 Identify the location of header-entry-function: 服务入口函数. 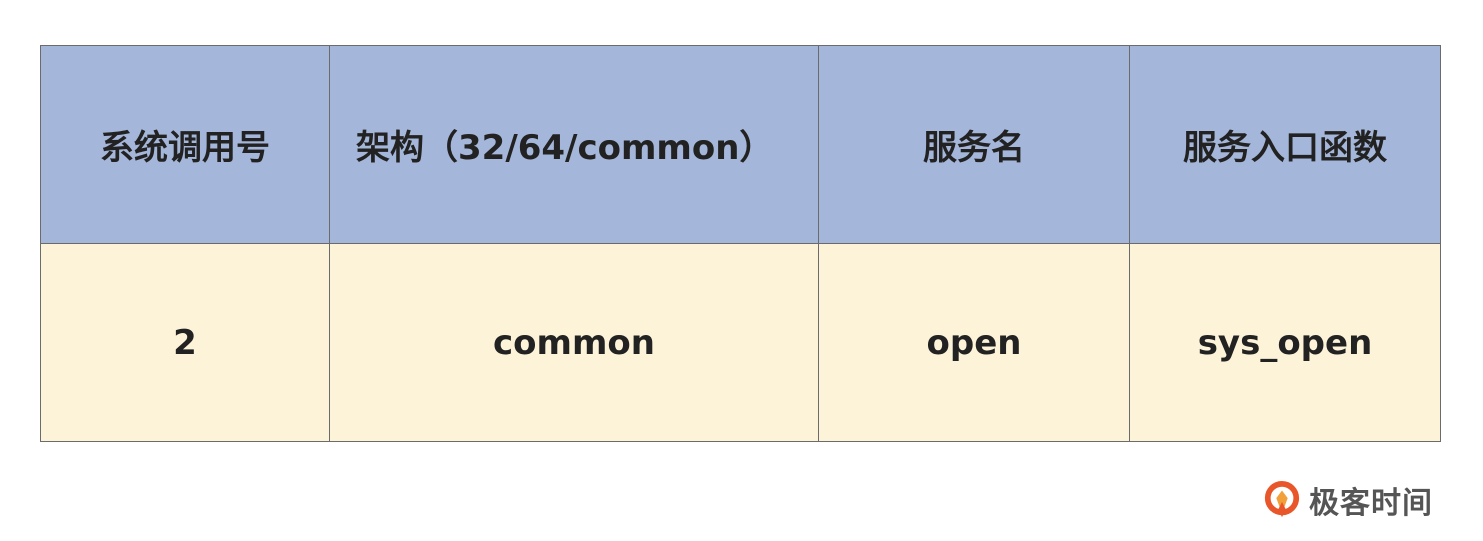
(1285, 144).